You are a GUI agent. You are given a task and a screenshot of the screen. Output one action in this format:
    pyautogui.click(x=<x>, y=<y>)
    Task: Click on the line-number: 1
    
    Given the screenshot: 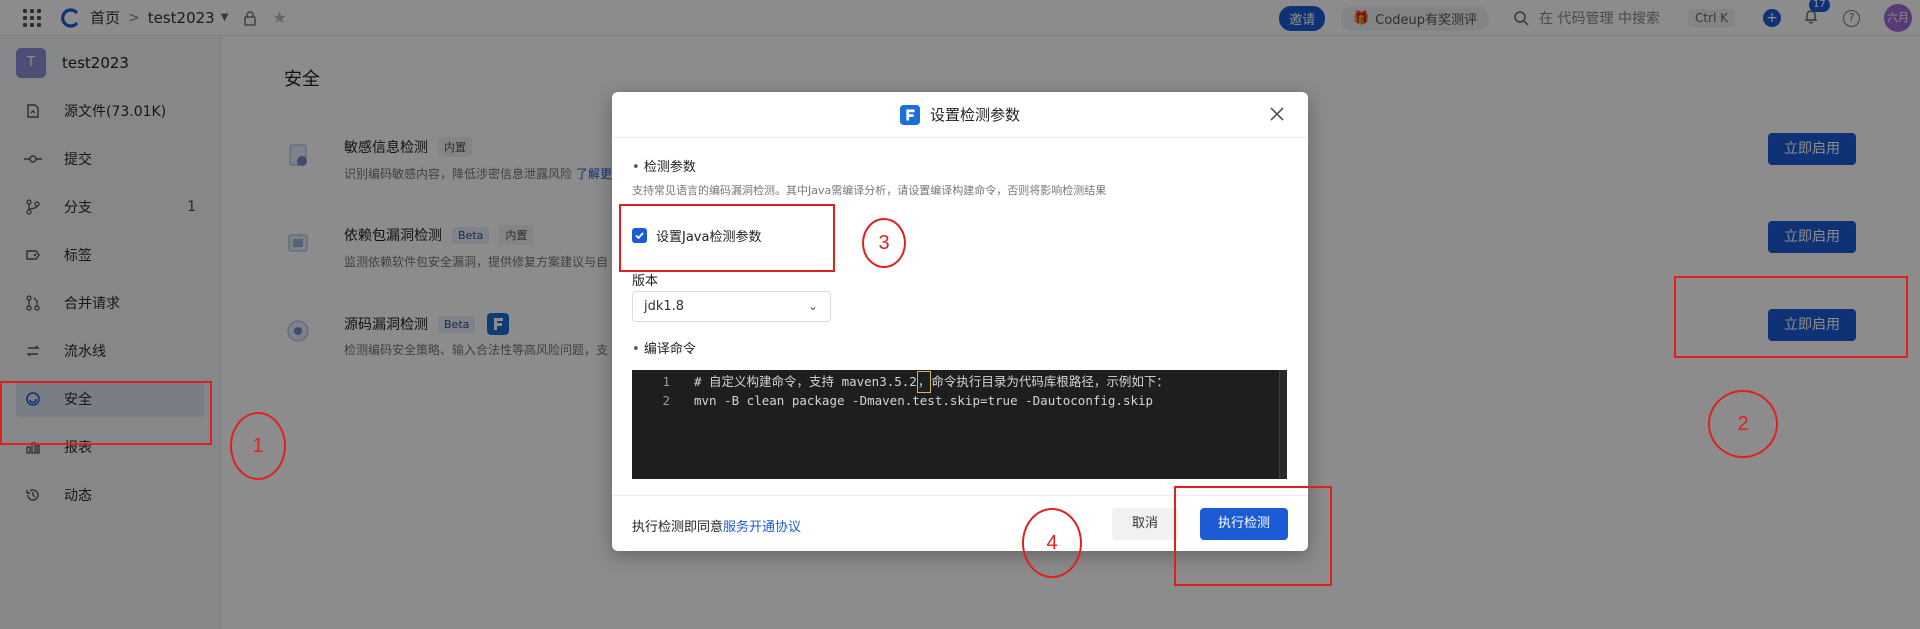 What is the action you would take?
    pyautogui.click(x=666, y=381)
    